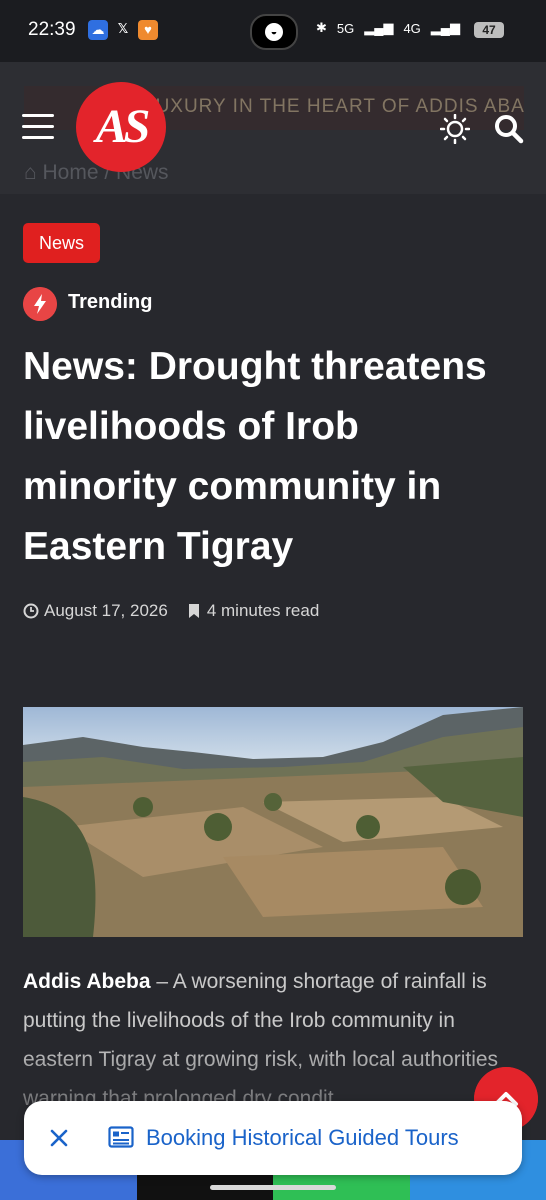 The width and height of the screenshot is (546, 1200). I want to click on theme-toggle-icon, so click(455, 129).